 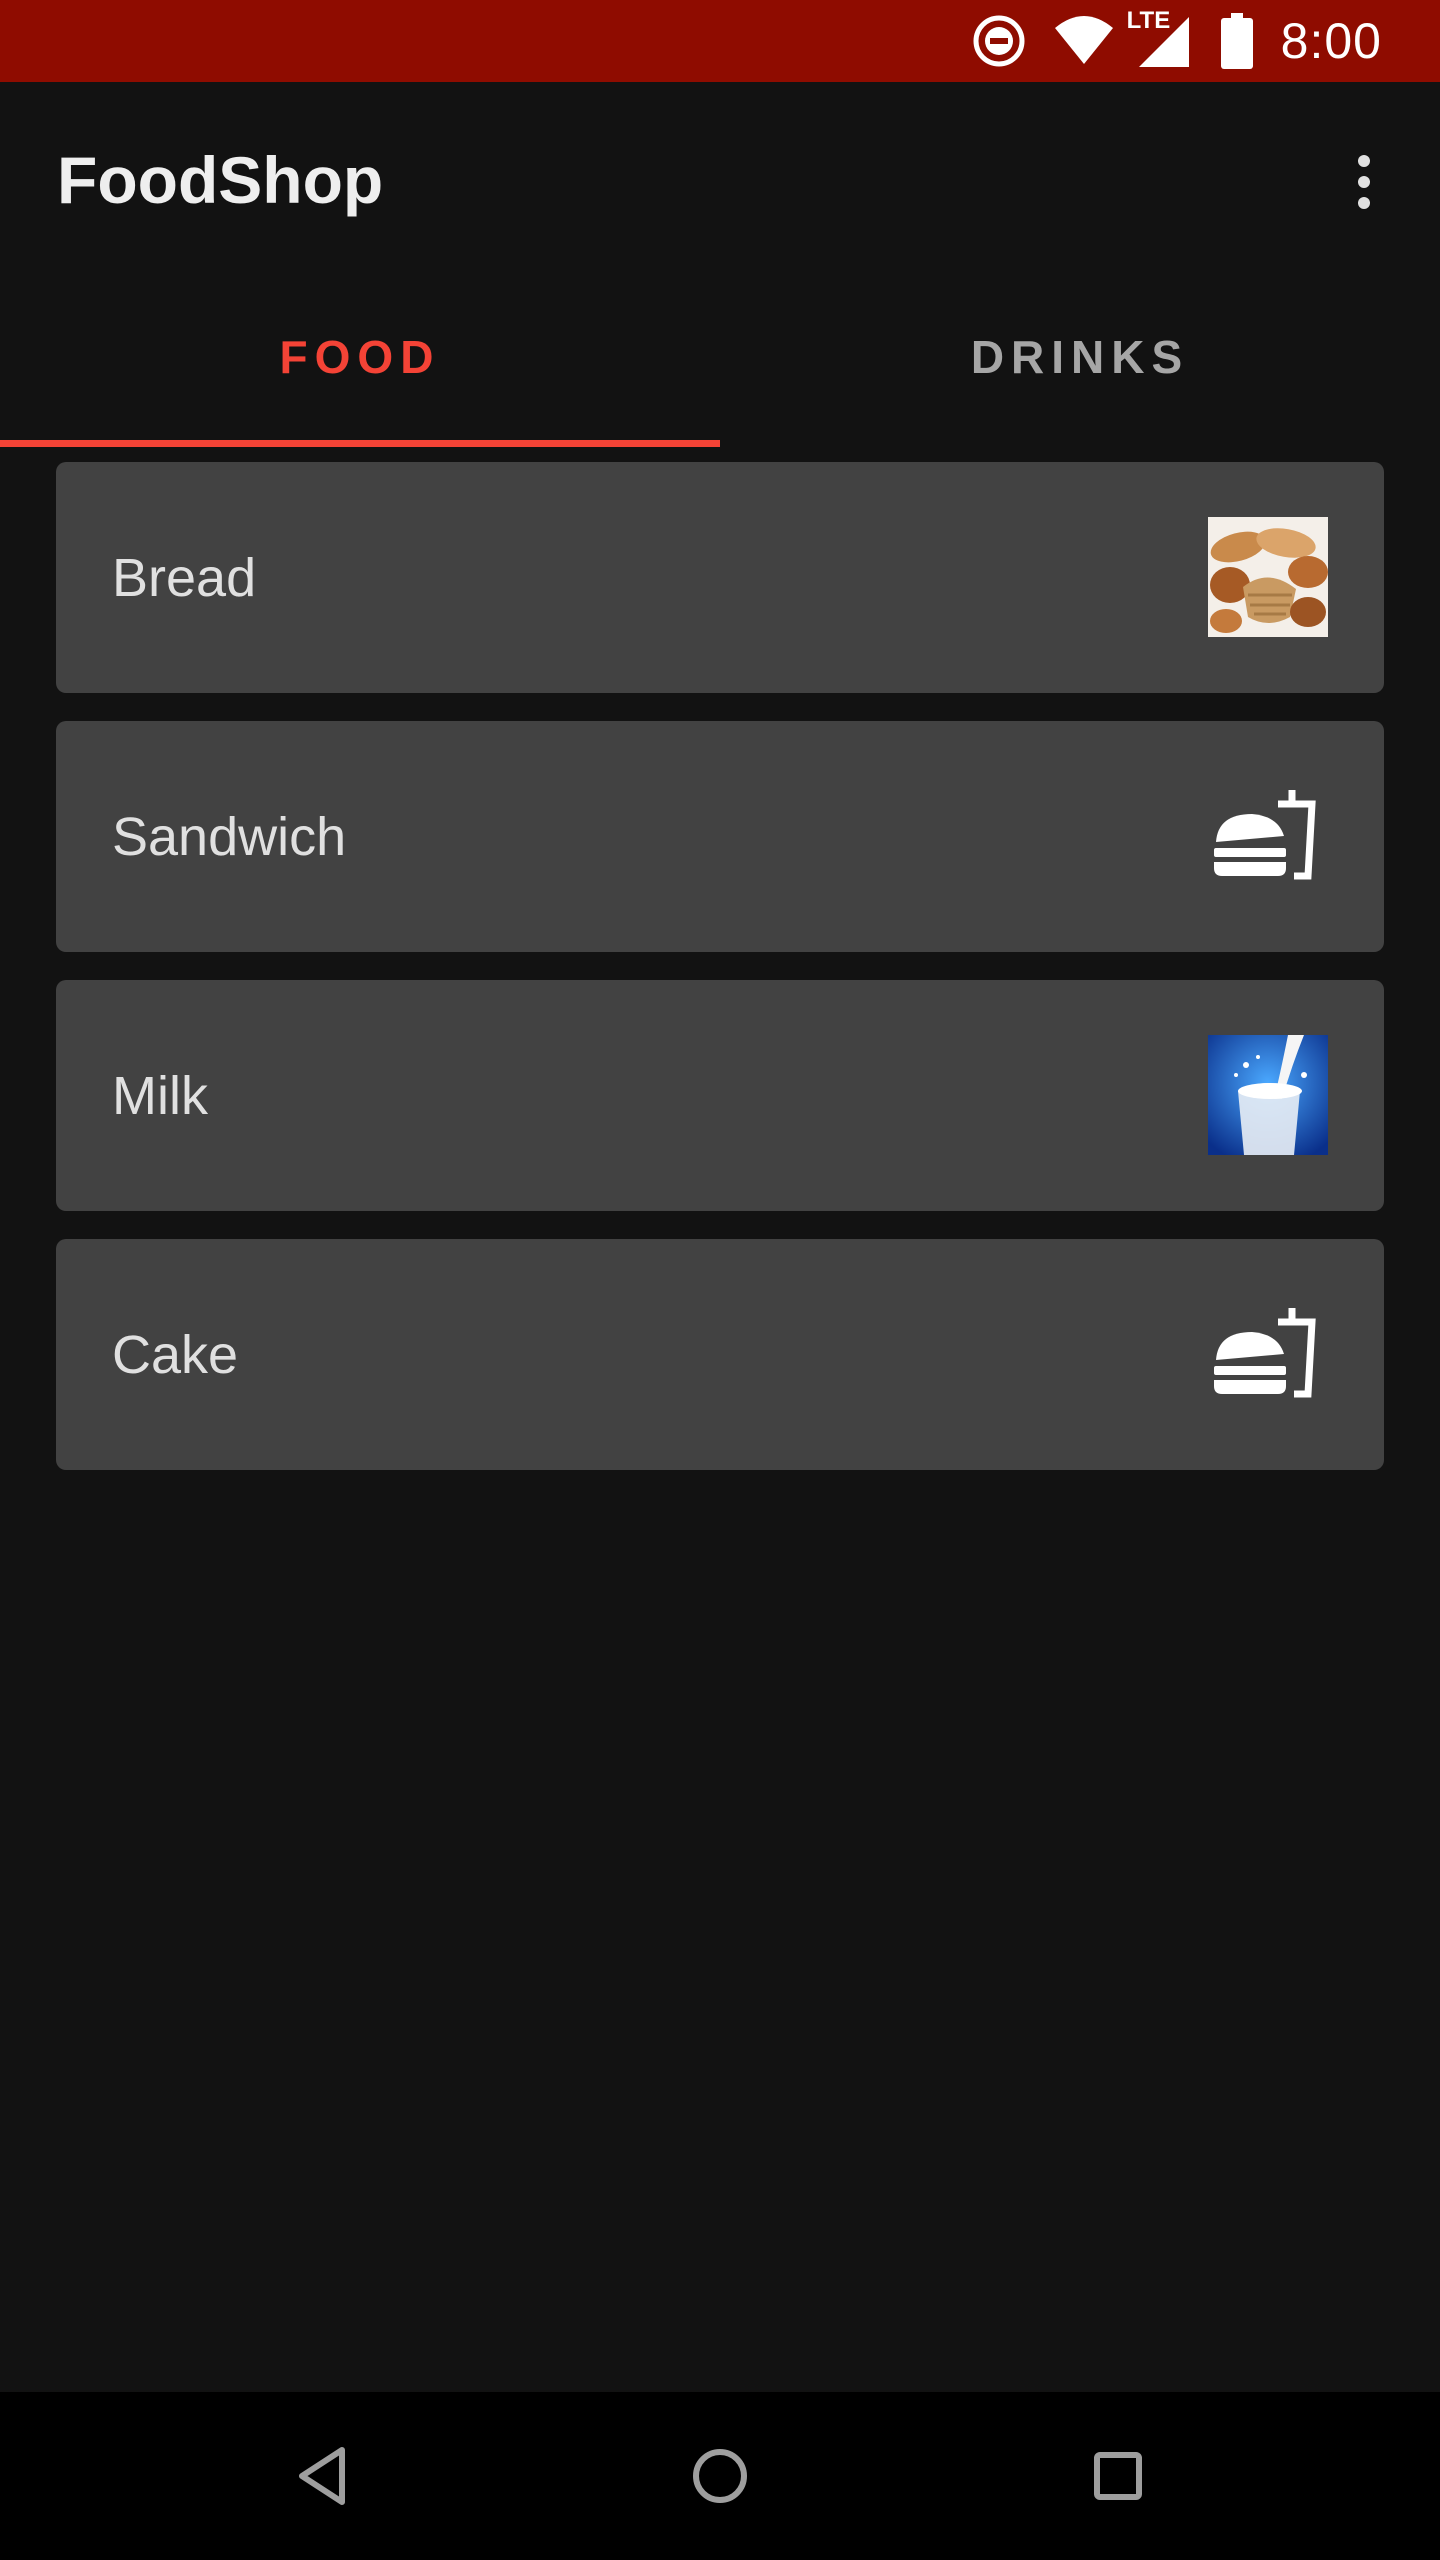 I want to click on tab-drinks: DRINKS, so click(x=1080, y=357).